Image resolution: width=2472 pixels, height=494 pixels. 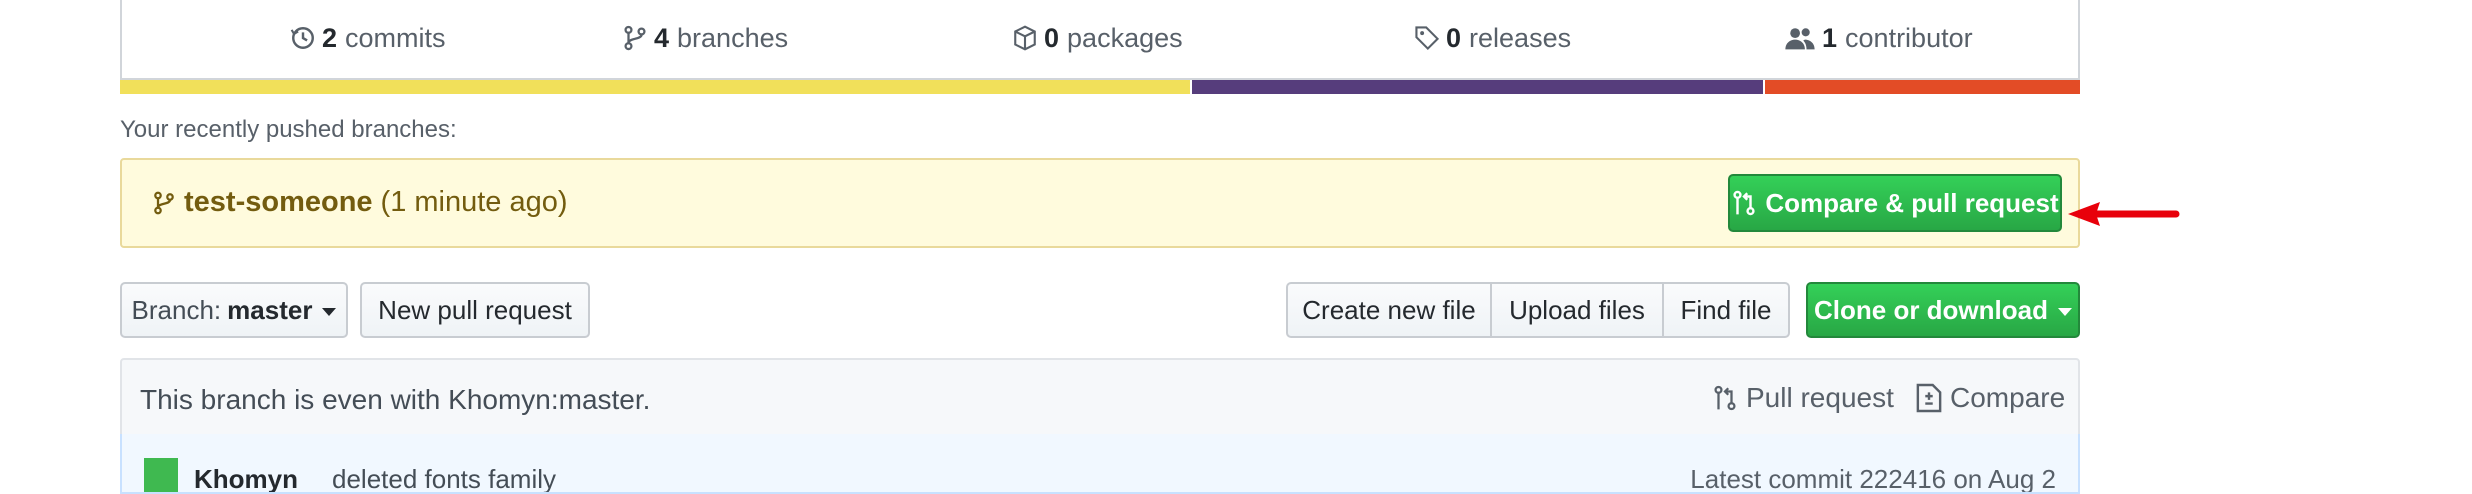 I want to click on people-icon, so click(x=1800, y=39).